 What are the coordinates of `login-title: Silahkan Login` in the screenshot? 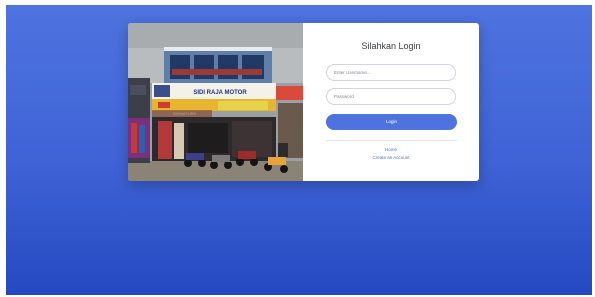 It's located at (391, 46).